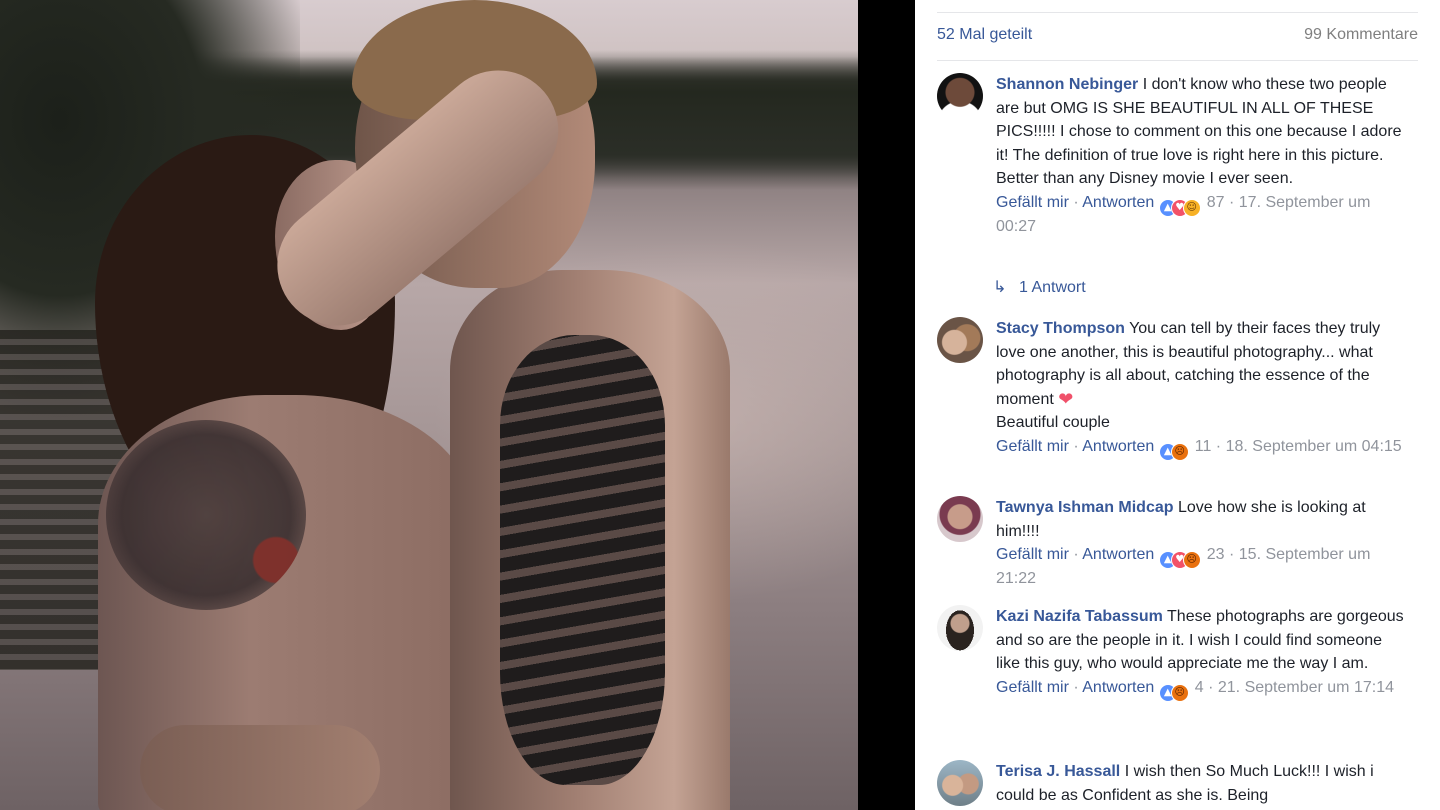 The width and height of the screenshot is (1440, 810). What do you see at coordinates (1179, 558) in the screenshot?
I see `reactions: ▲ ♥ ☹` at bounding box center [1179, 558].